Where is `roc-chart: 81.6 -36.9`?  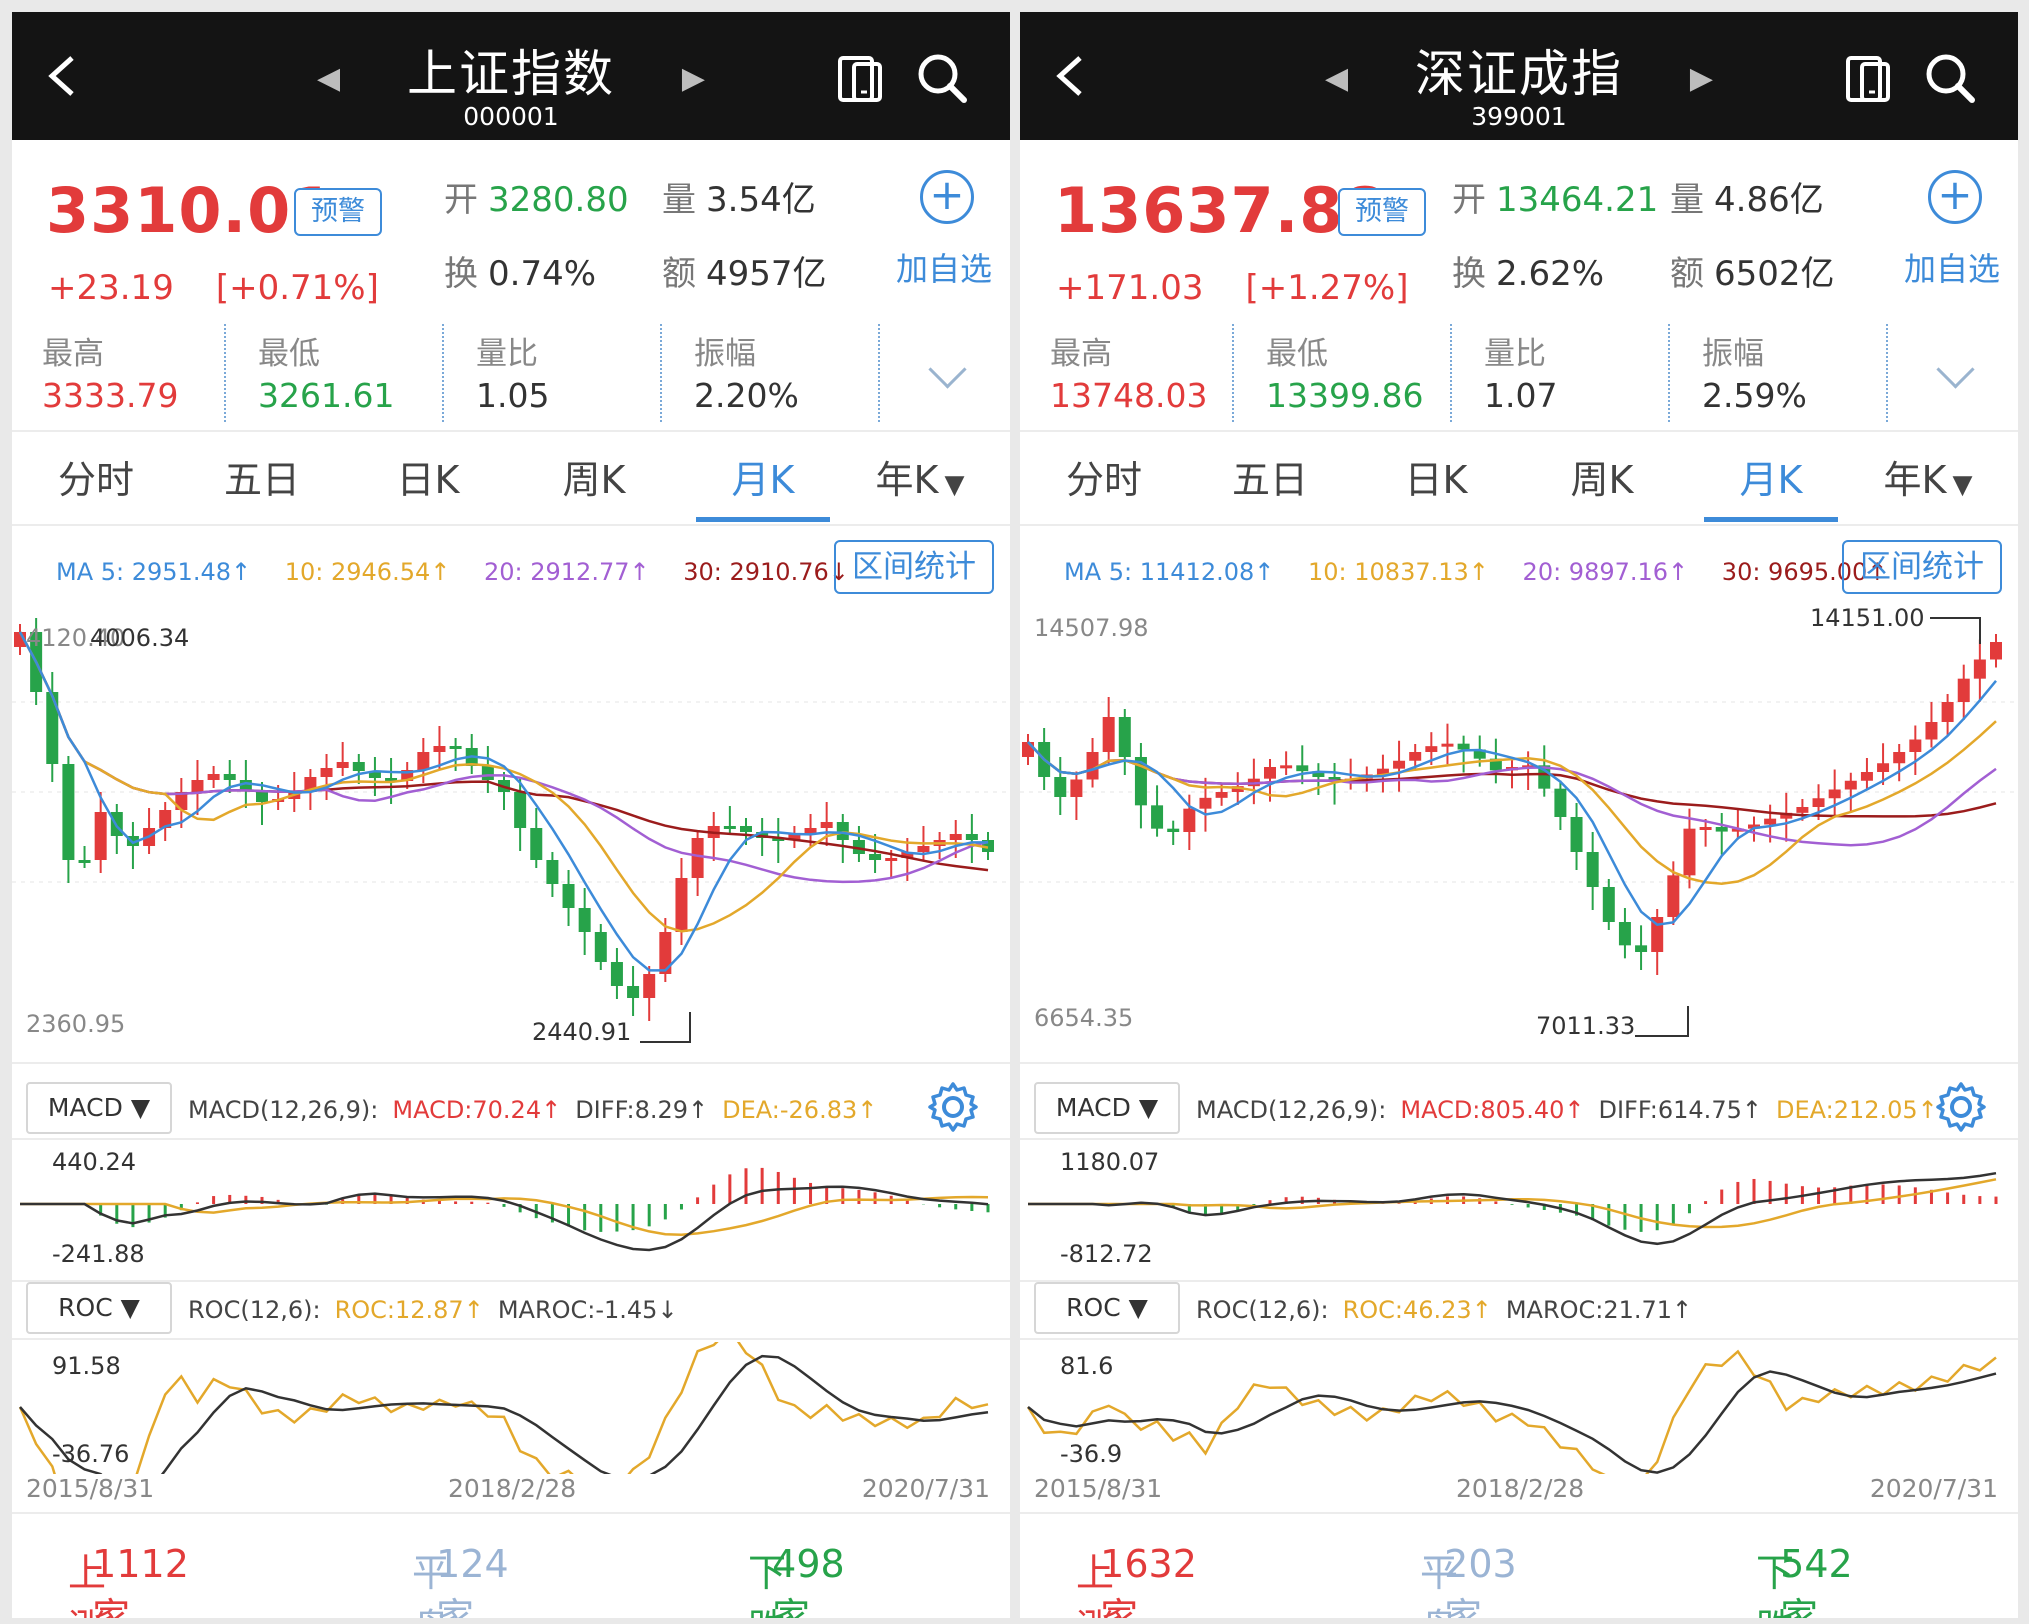 roc-chart: 81.6 -36.9 is located at coordinates (1511, 1411).